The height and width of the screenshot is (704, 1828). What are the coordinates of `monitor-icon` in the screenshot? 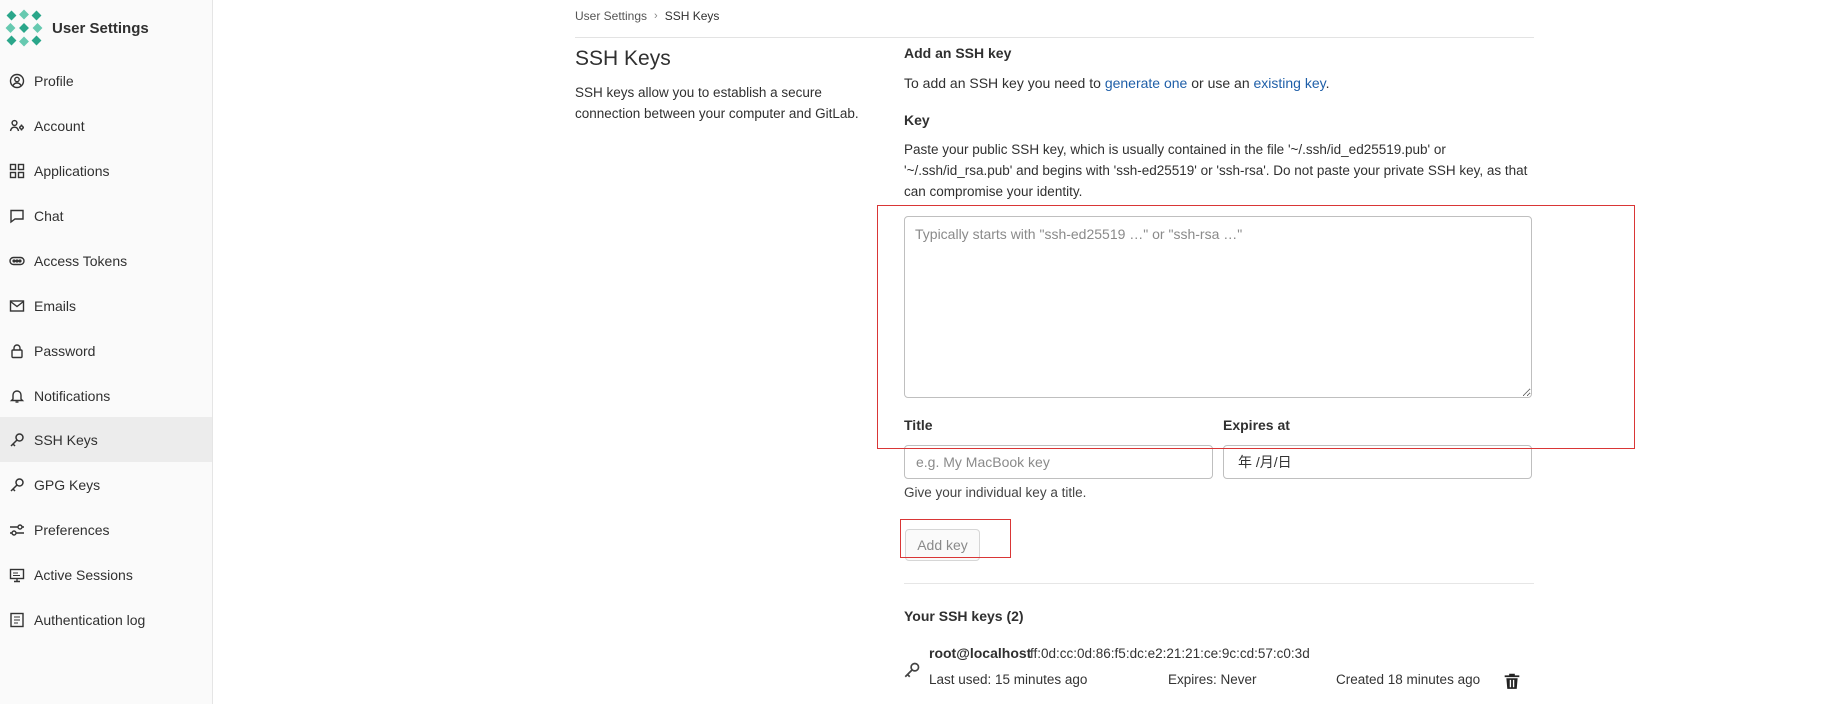 It's located at (17, 575).